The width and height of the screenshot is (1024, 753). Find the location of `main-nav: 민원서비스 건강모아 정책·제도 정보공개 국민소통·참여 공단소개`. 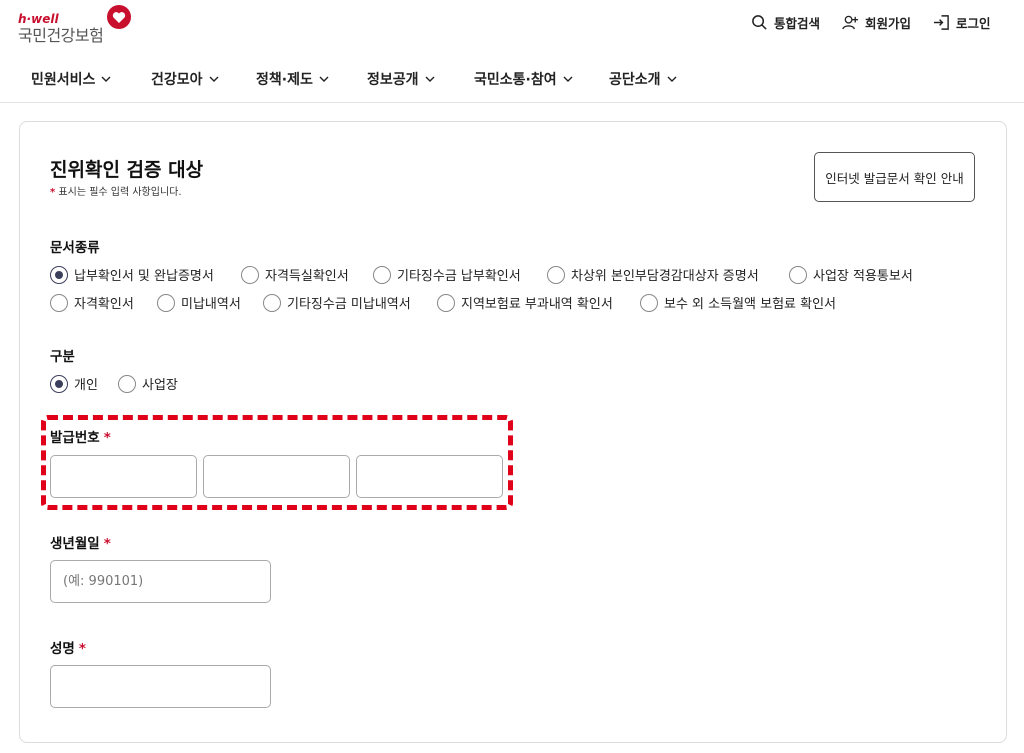

main-nav: 민원서비스 건강모아 정책·제도 정보공개 국민소통·참여 공단소개 is located at coordinates (512, 79).